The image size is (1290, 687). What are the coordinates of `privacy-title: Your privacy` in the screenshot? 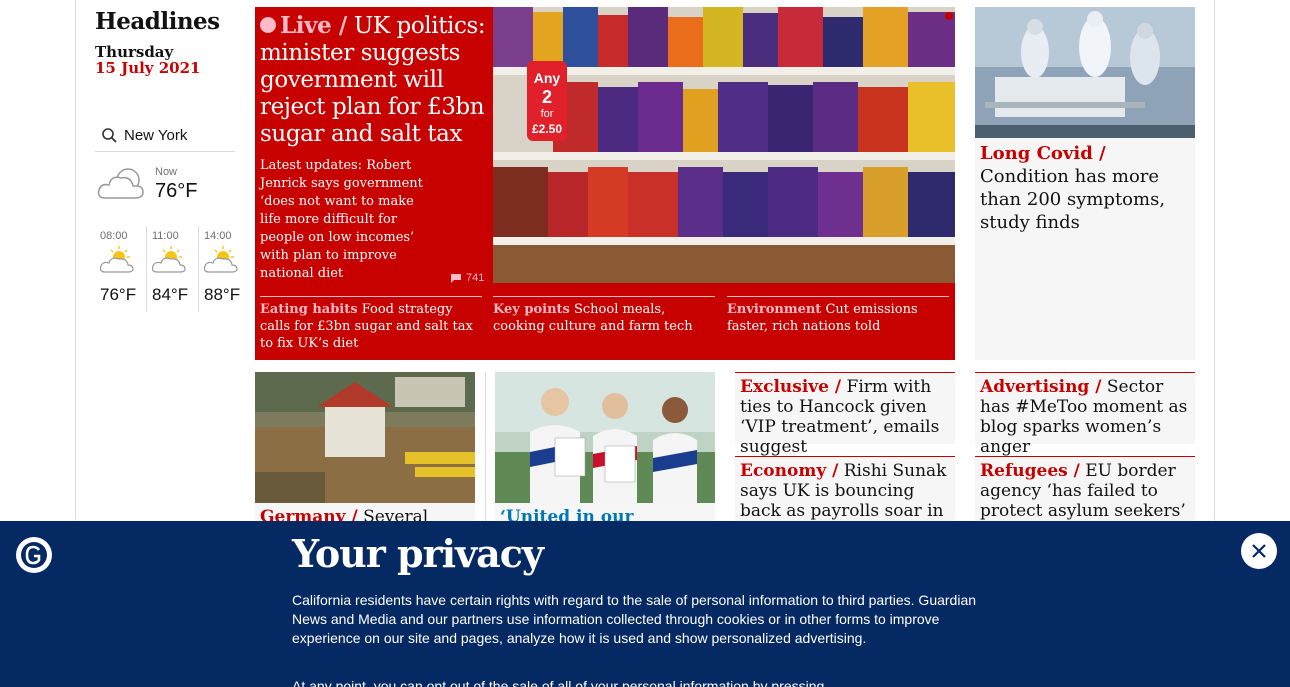 It's located at (418, 553).